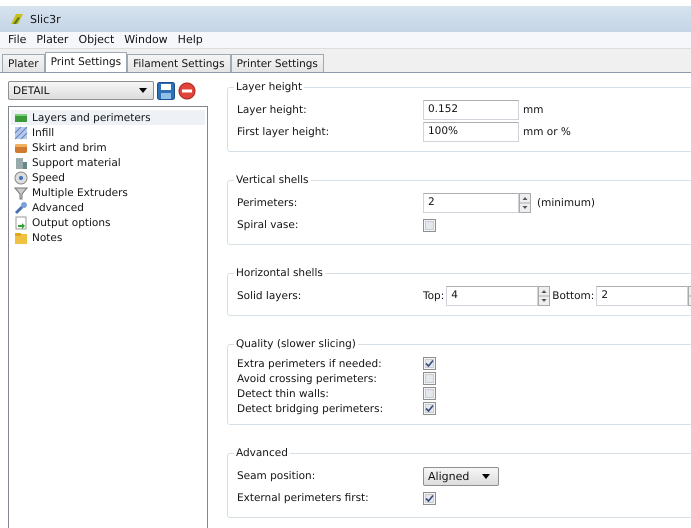 This screenshot has height=528, width=691. What do you see at coordinates (146, 40) in the screenshot?
I see `menu-item: Window` at bounding box center [146, 40].